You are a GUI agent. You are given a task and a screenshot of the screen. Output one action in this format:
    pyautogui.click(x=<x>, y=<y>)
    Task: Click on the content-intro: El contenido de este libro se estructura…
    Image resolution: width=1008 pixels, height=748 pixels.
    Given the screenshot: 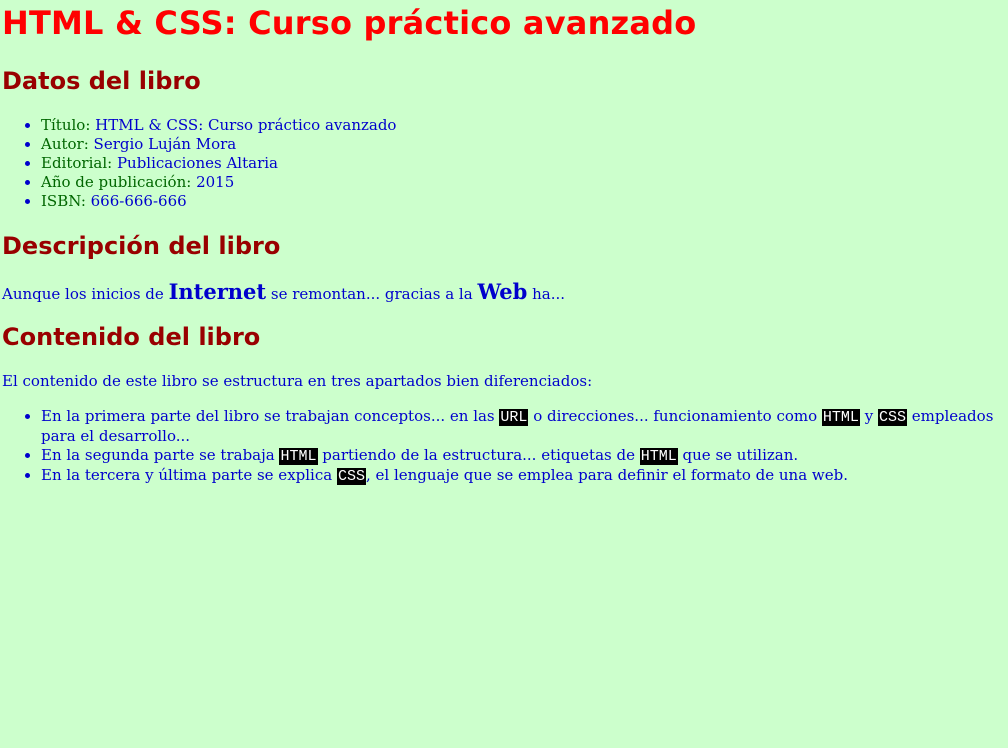 What is the action you would take?
    pyautogui.click(x=297, y=381)
    